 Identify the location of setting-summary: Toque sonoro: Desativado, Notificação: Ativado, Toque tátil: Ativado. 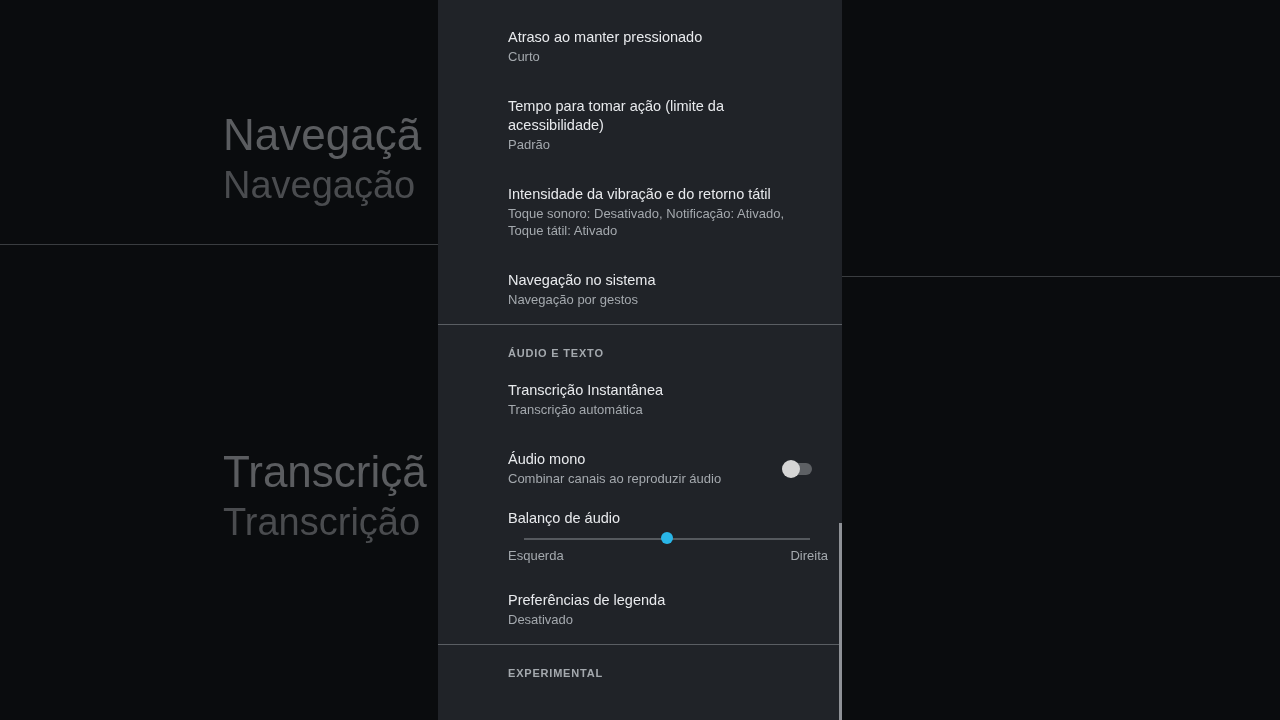
(647, 222).